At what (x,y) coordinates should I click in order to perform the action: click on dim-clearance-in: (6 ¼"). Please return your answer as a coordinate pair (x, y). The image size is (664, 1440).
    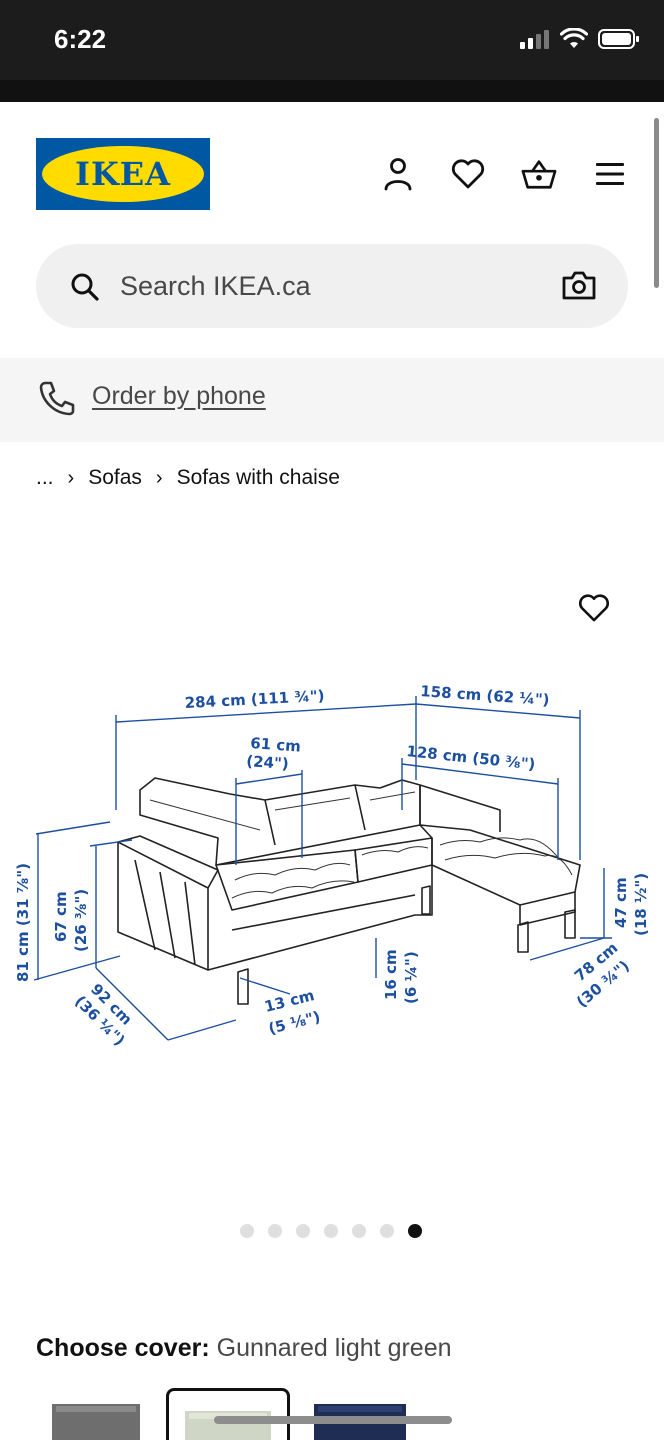
    Looking at the image, I should click on (411, 977).